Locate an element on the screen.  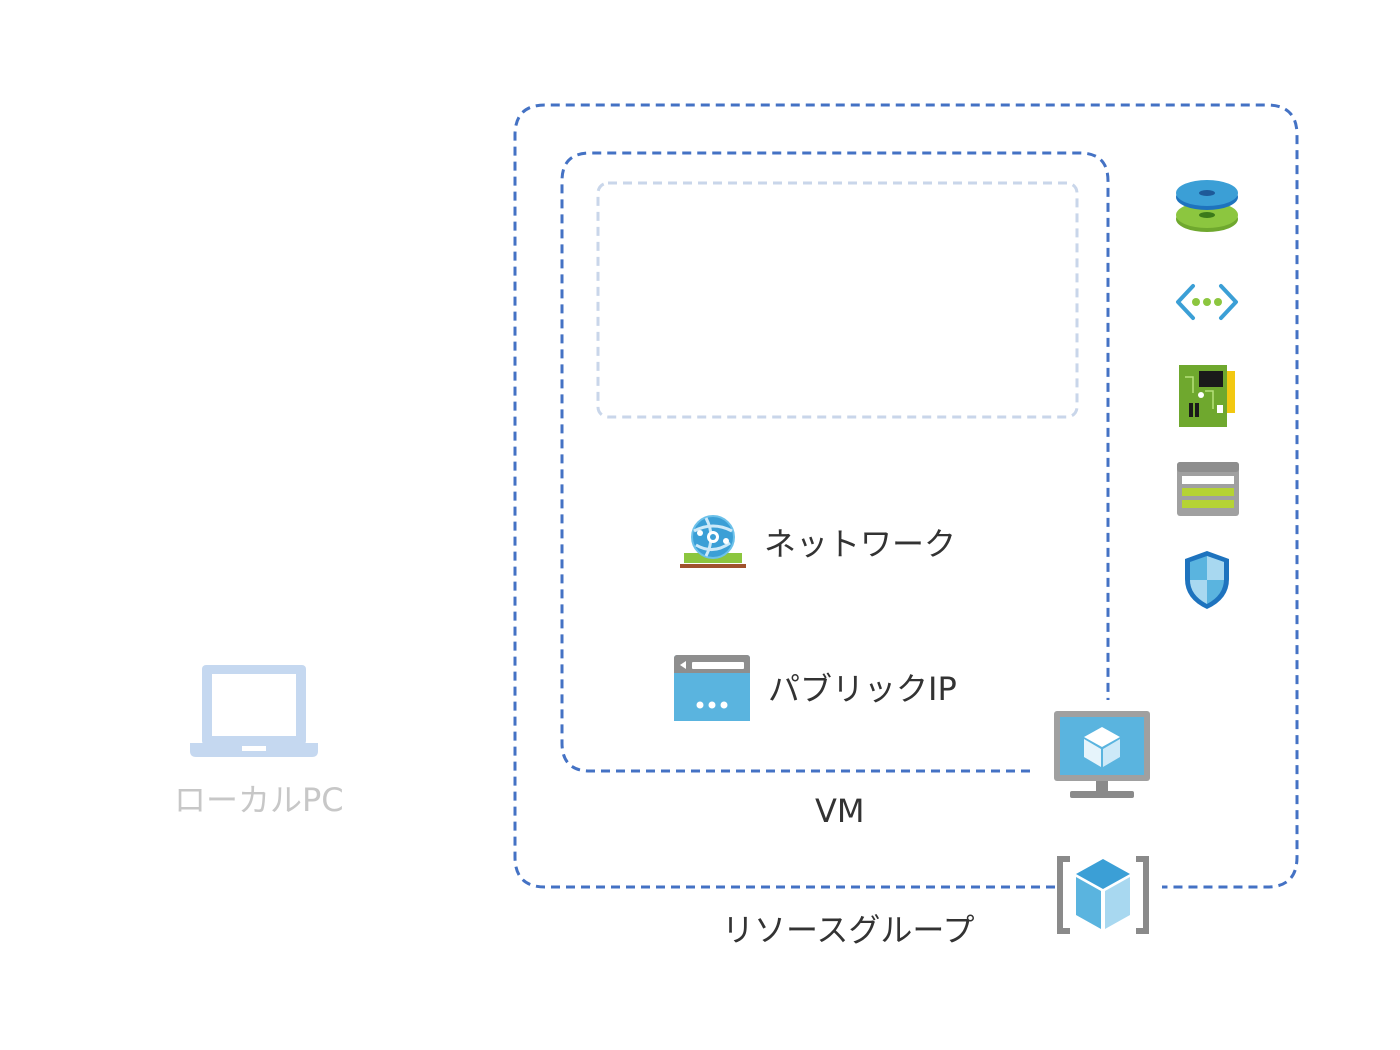
resource-group-label: リソースグループ is located at coordinates (848, 930).